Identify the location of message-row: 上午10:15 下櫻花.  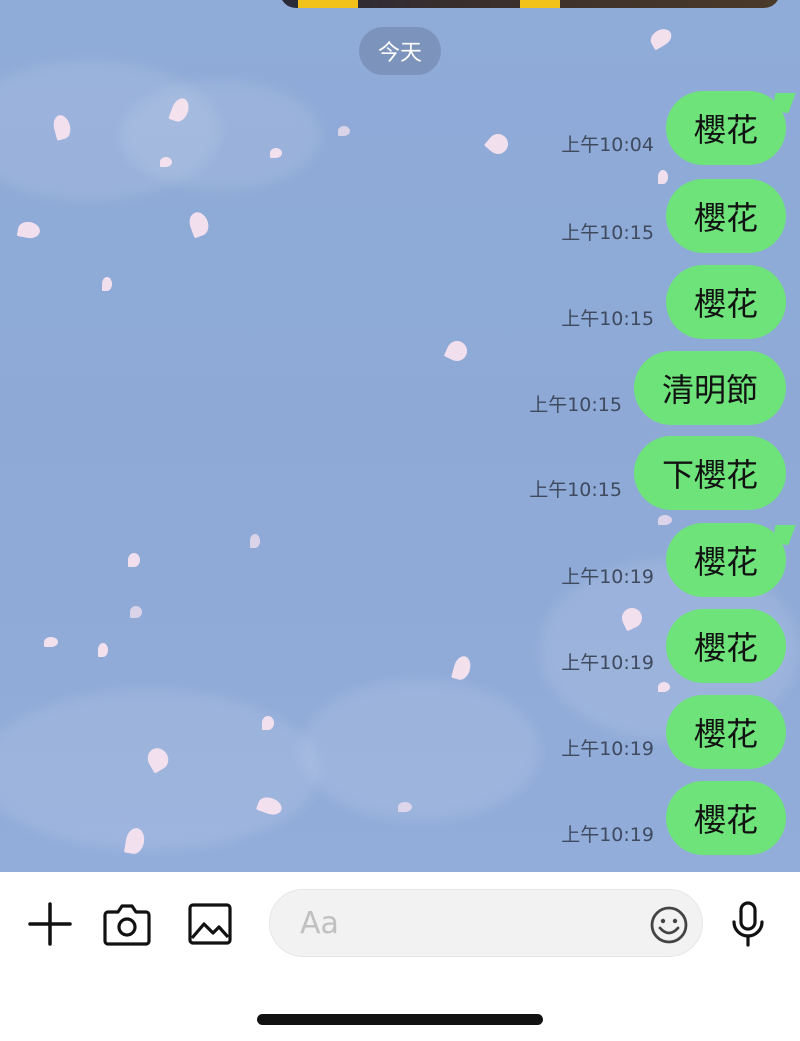
(657, 473).